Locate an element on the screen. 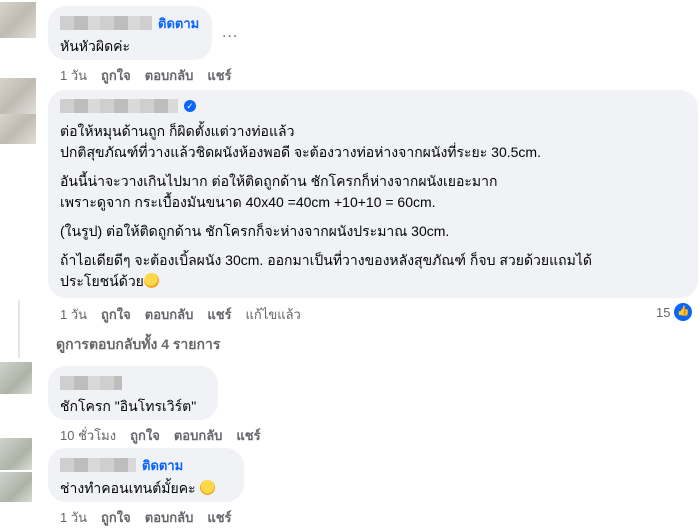 The width and height of the screenshot is (700, 528). reply-bubble: ติดตาม ช่างทำคอนเทนต์มั้ยคะ is located at coordinates (146, 475).